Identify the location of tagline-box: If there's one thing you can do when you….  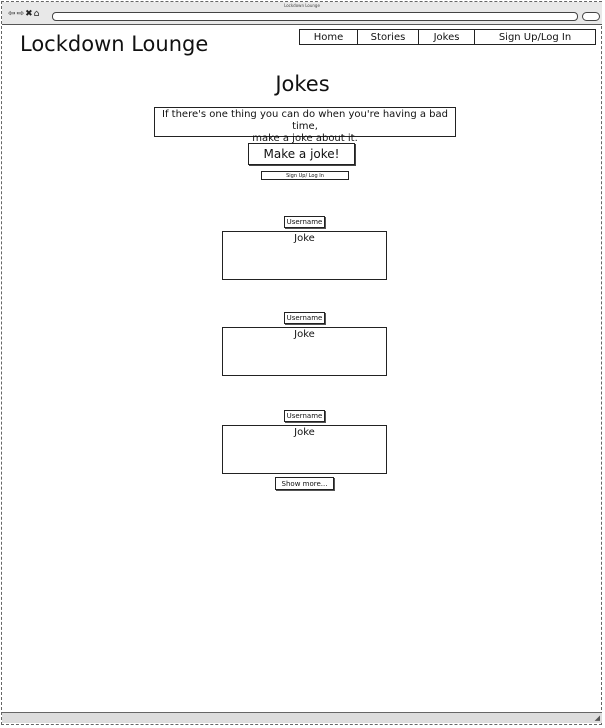
(305, 125).